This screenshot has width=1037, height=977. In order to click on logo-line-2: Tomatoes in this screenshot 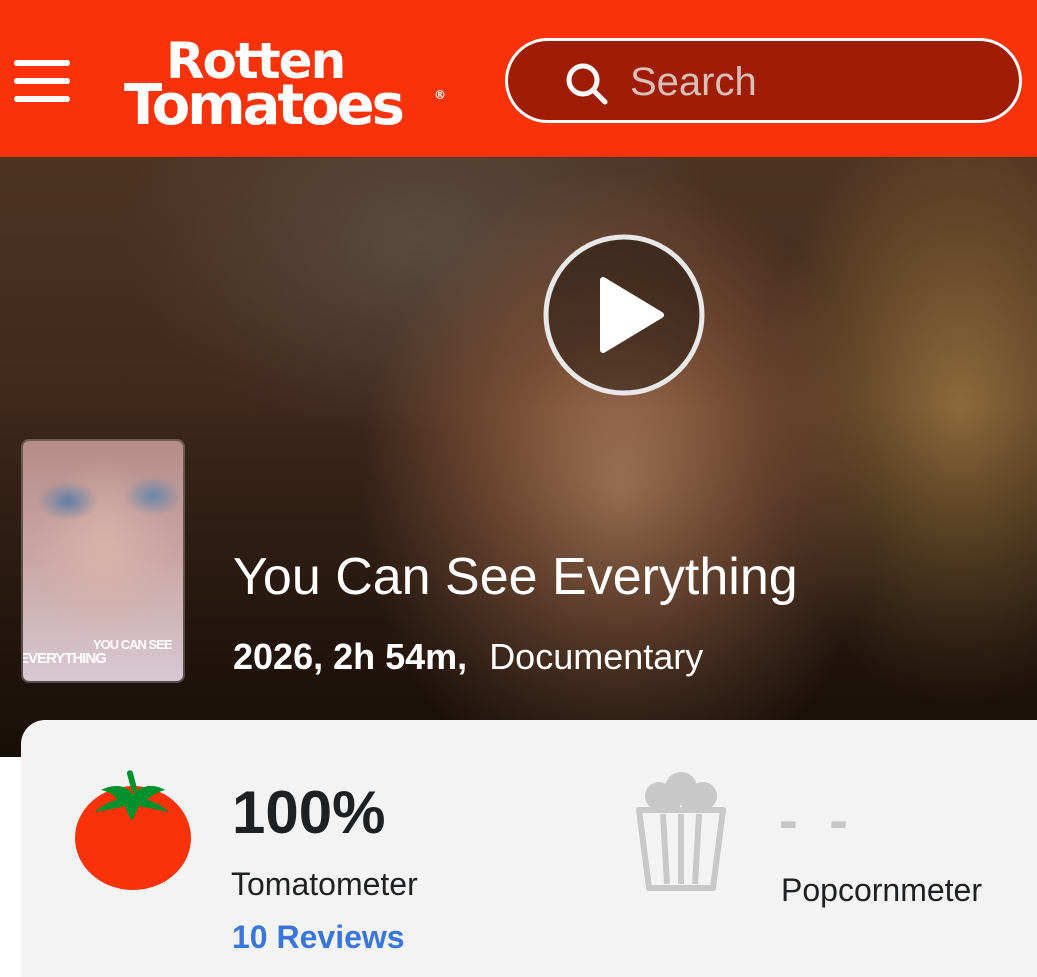, I will do `click(264, 105)`.